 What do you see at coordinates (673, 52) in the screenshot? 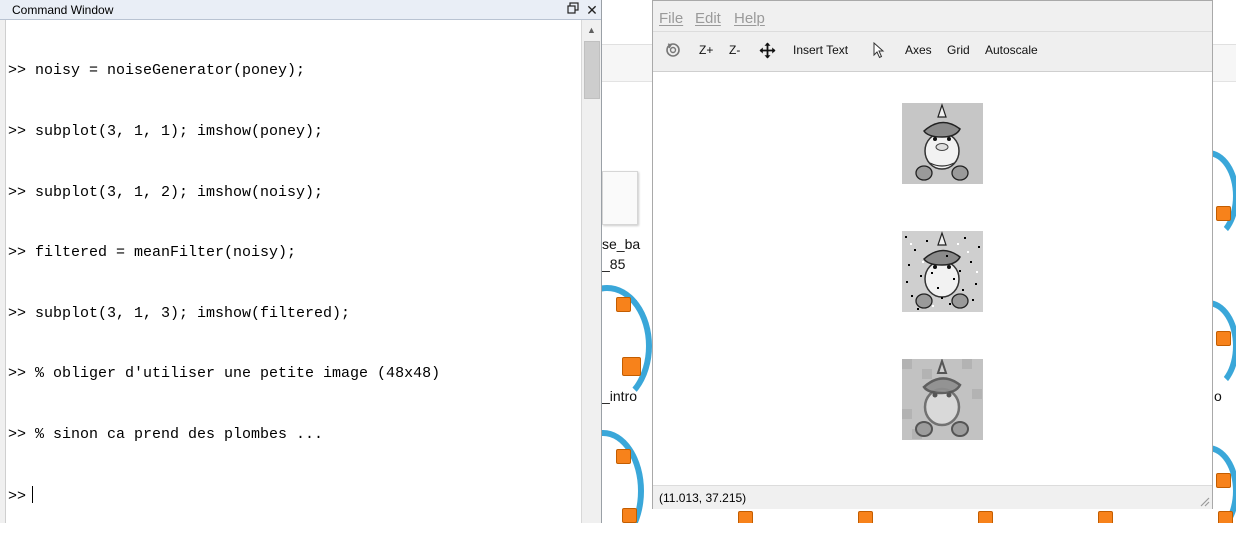
I see `rotate-icon` at bounding box center [673, 52].